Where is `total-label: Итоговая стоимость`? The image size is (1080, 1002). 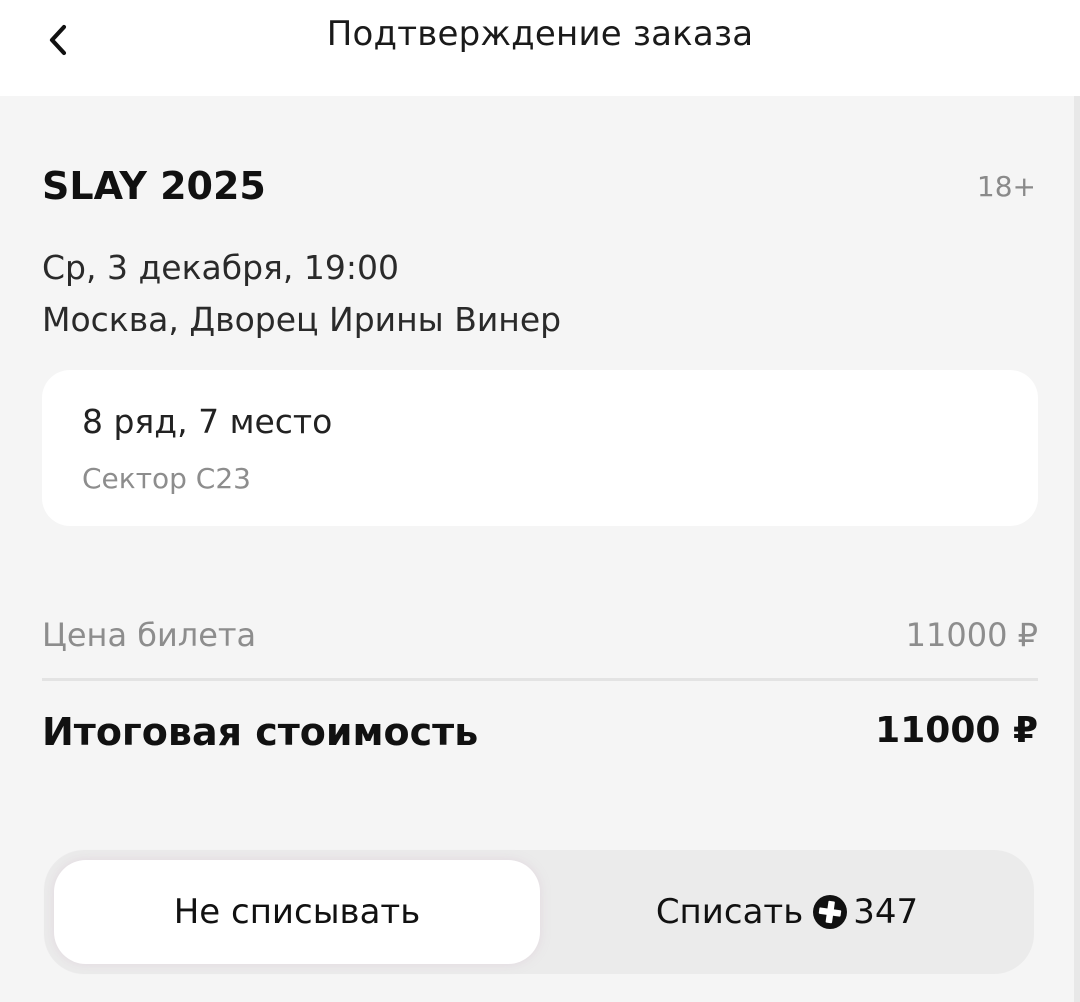 total-label: Итоговая стоимость is located at coordinates (260, 732).